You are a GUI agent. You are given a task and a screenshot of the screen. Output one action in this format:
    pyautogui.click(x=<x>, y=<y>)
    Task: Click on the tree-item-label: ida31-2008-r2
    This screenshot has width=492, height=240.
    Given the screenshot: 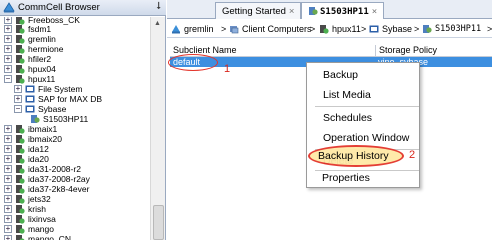 What is the action you would take?
    pyautogui.click(x=54, y=169)
    